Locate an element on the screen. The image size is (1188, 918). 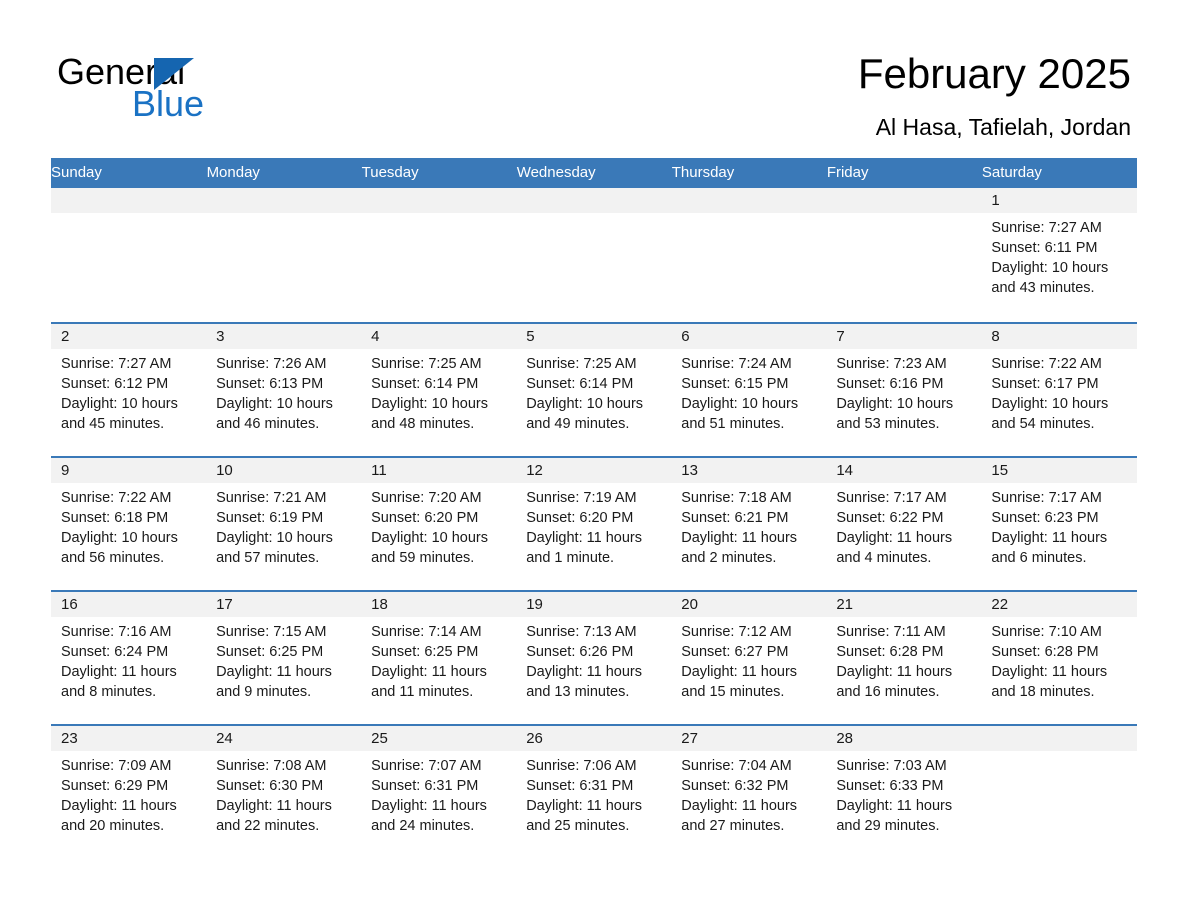
sunset-text: Sunset: 6:20 PM is located at coordinates (425, 518).